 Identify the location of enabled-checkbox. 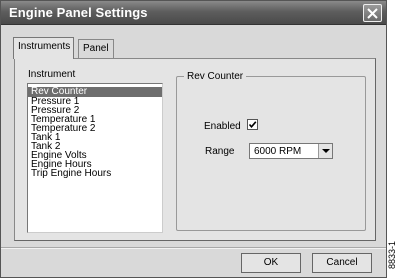
(252, 124).